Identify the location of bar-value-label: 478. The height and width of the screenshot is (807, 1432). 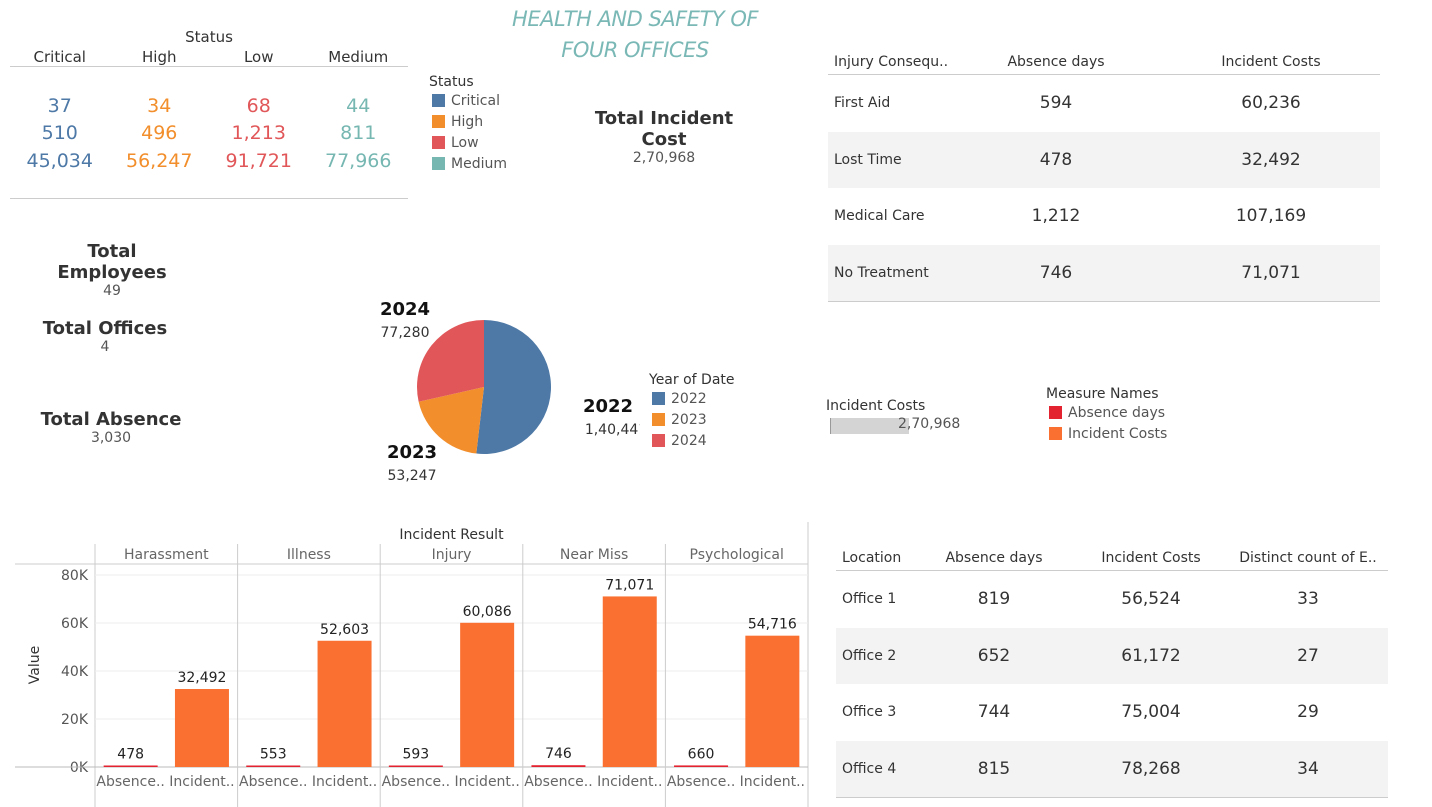
(130, 755).